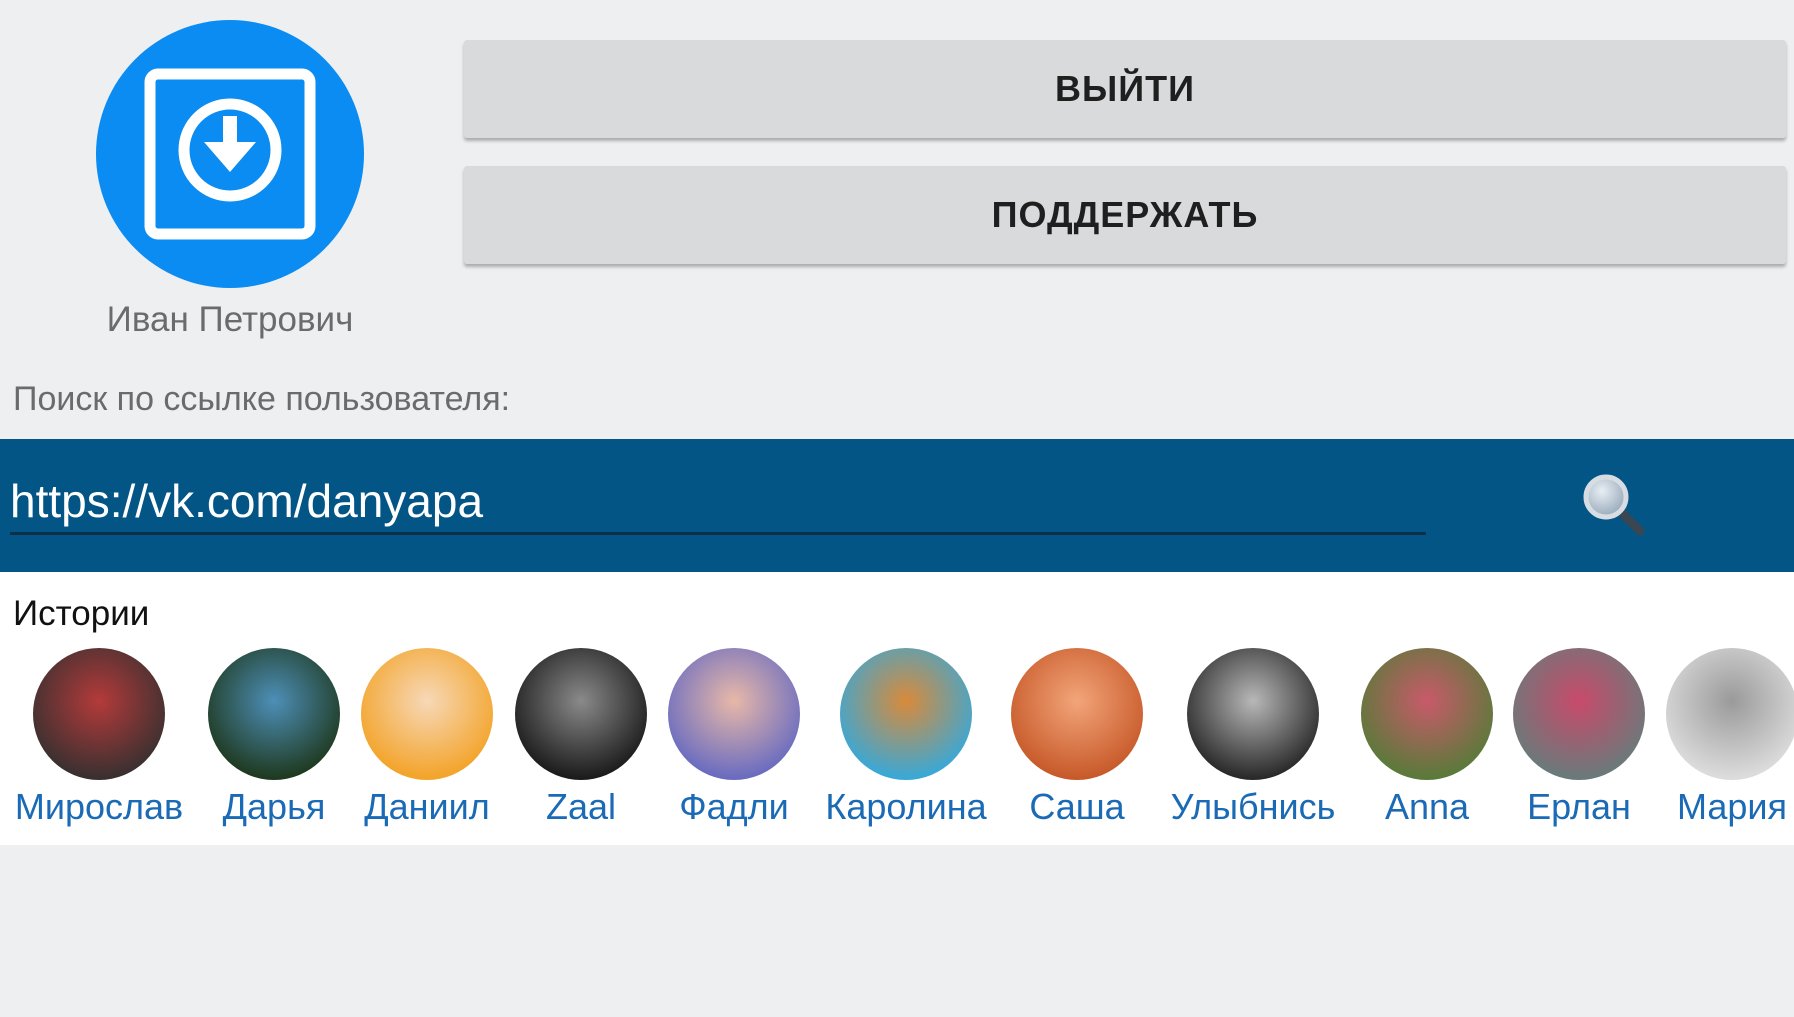 This screenshot has height=1017, width=1794. I want to click on story-item: Фадли, so click(734, 738).